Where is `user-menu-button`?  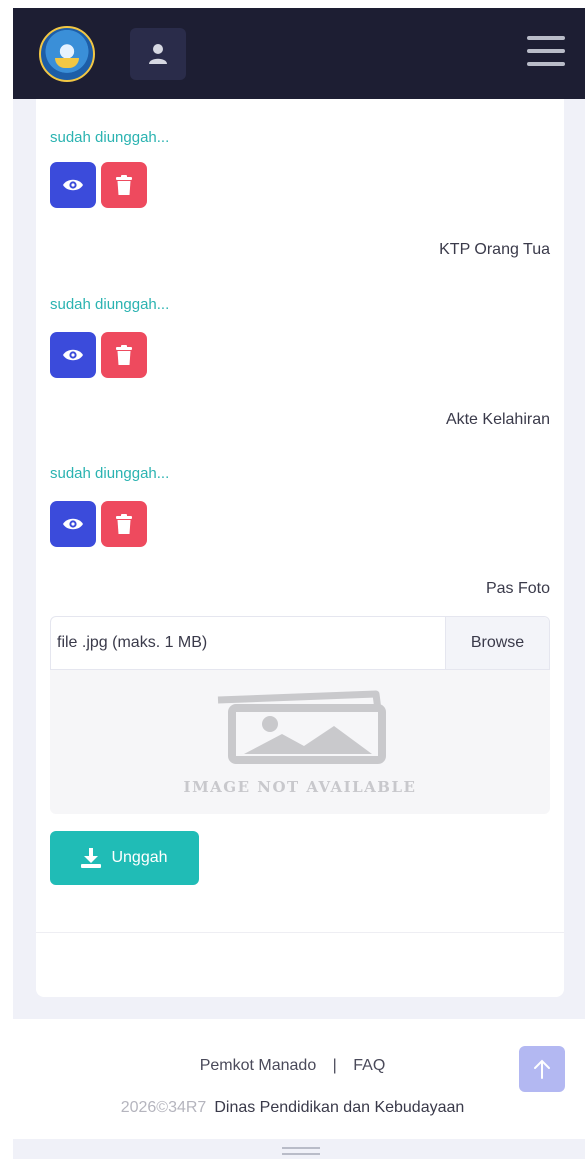
user-menu-button is located at coordinates (158, 54).